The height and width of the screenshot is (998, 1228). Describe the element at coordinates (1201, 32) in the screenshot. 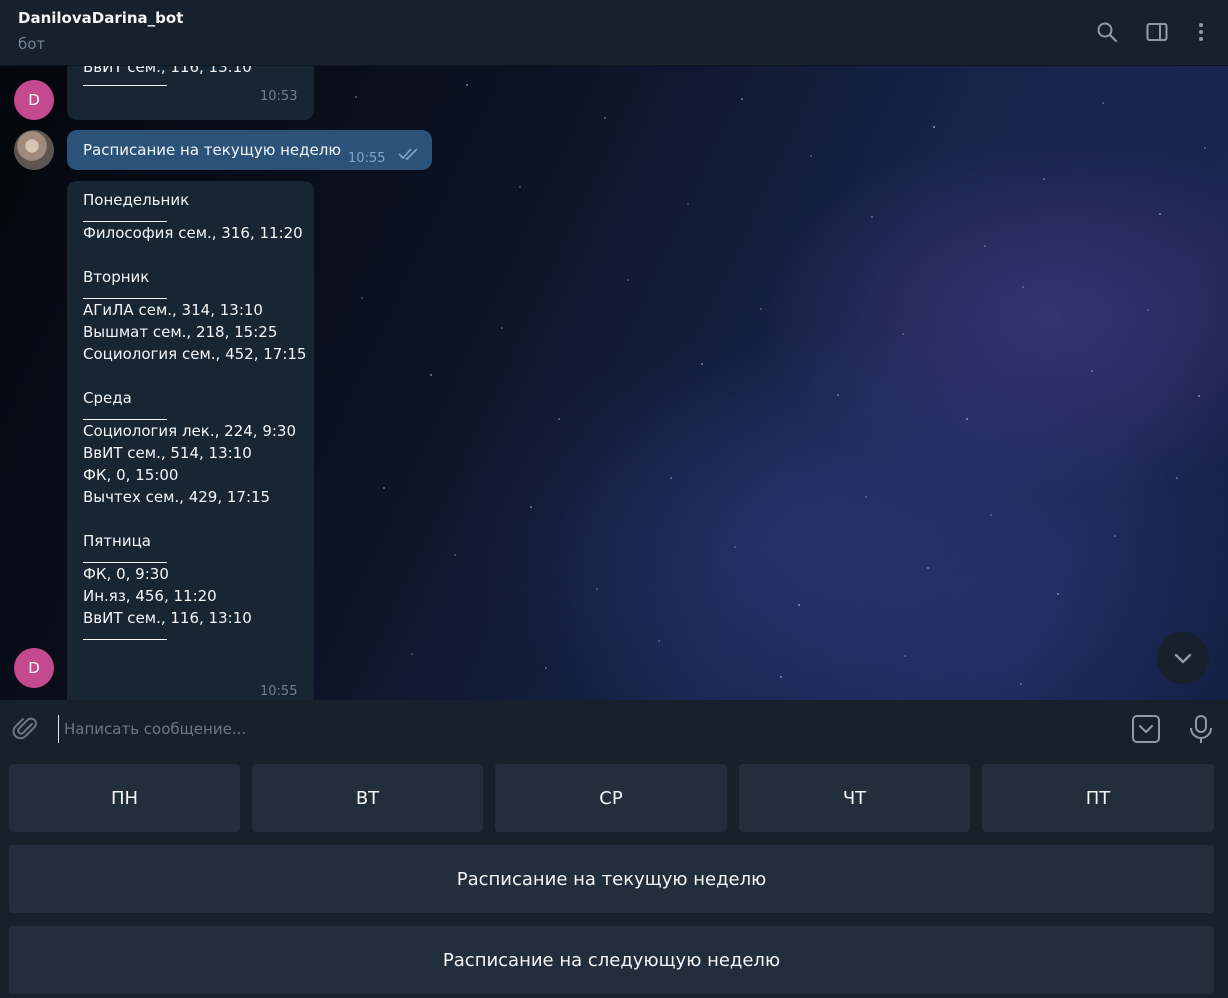

I see `more-vertical-icon` at that location.